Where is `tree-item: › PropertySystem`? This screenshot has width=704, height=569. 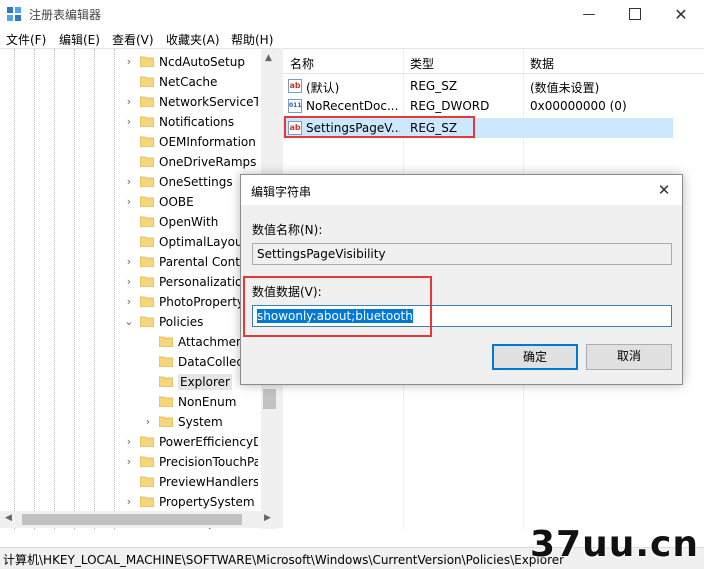
tree-item: › PropertySystem is located at coordinates (131, 502).